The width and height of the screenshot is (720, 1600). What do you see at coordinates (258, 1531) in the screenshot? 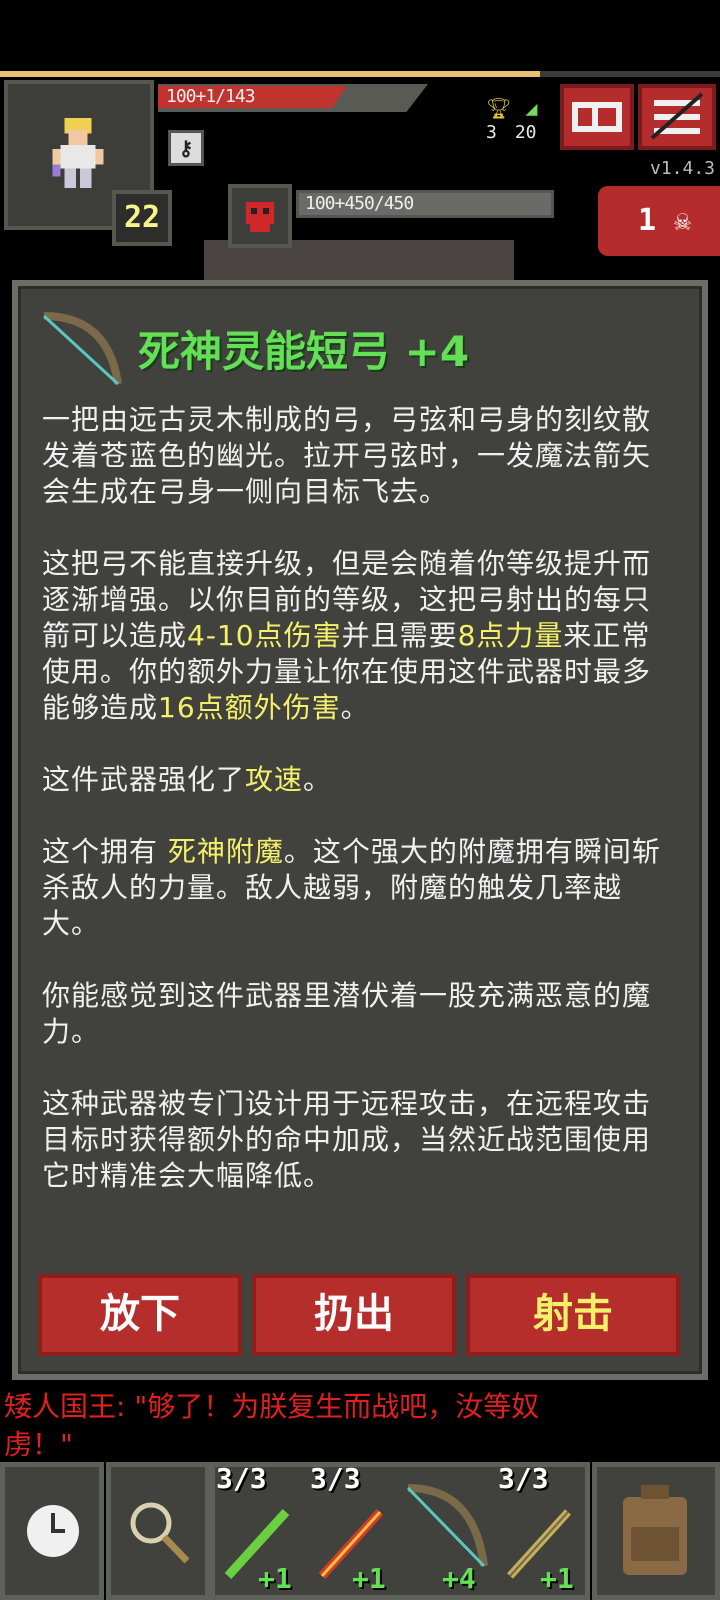
I see `quickslot-1: 3/3 +1` at bounding box center [258, 1531].